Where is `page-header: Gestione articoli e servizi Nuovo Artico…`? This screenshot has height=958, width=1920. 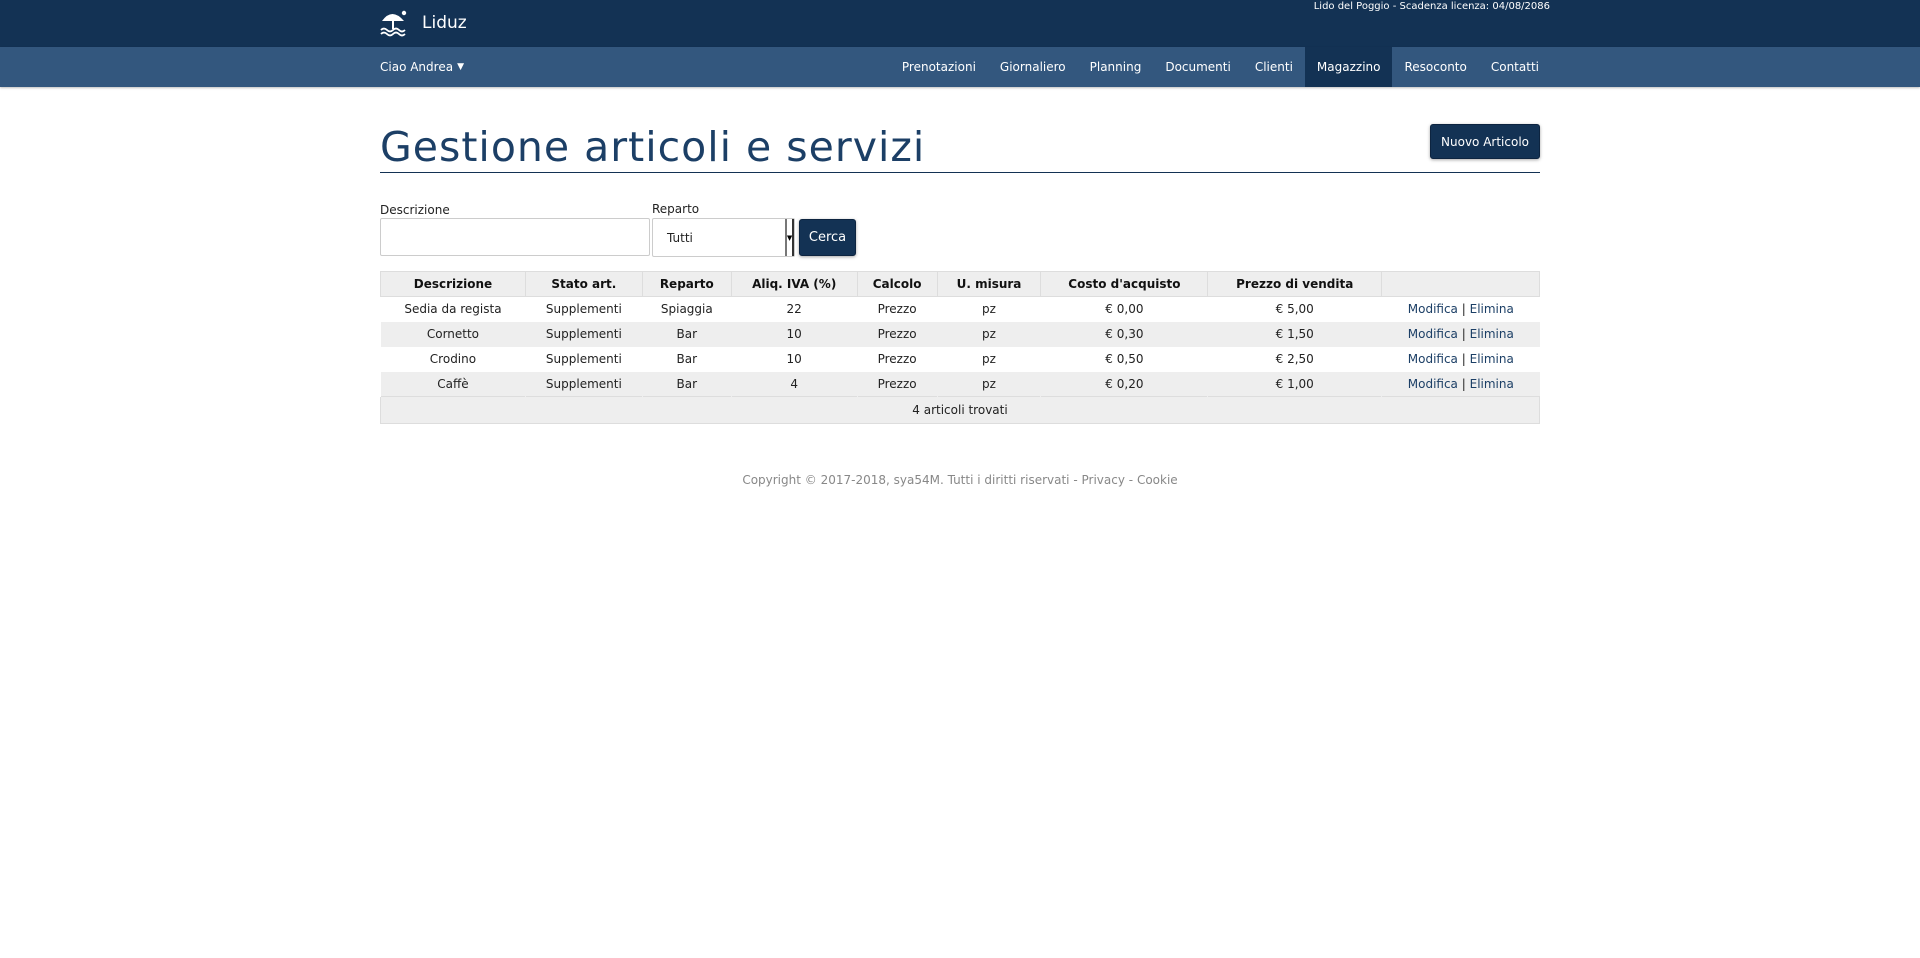 page-header: Gestione articoli e servizi Nuovo Artico… is located at coordinates (960, 130).